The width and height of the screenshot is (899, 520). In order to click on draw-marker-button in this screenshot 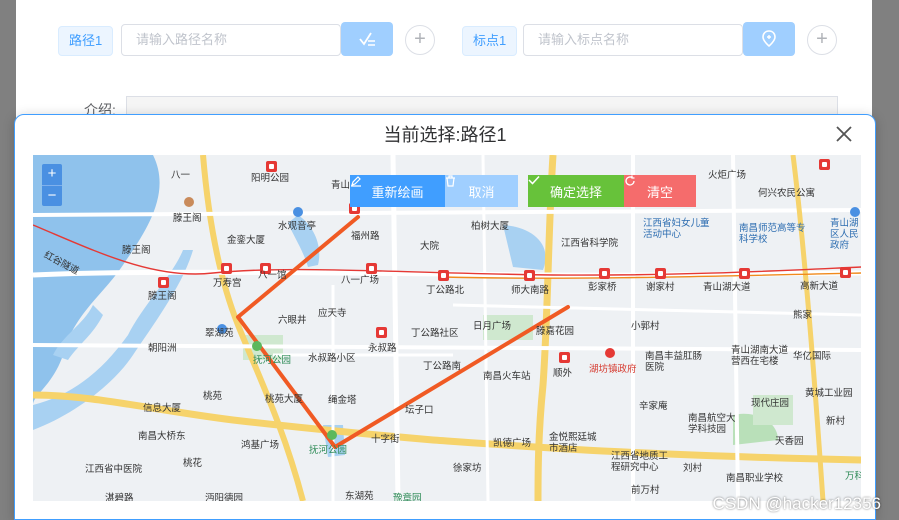, I will do `click(769, 39)`.